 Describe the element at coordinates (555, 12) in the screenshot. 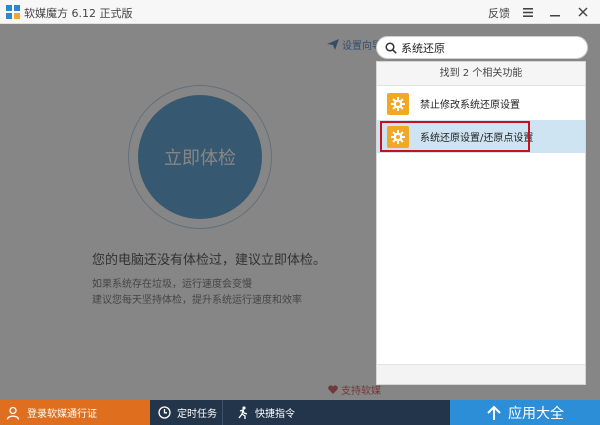

I see `minimize-button` at that location.